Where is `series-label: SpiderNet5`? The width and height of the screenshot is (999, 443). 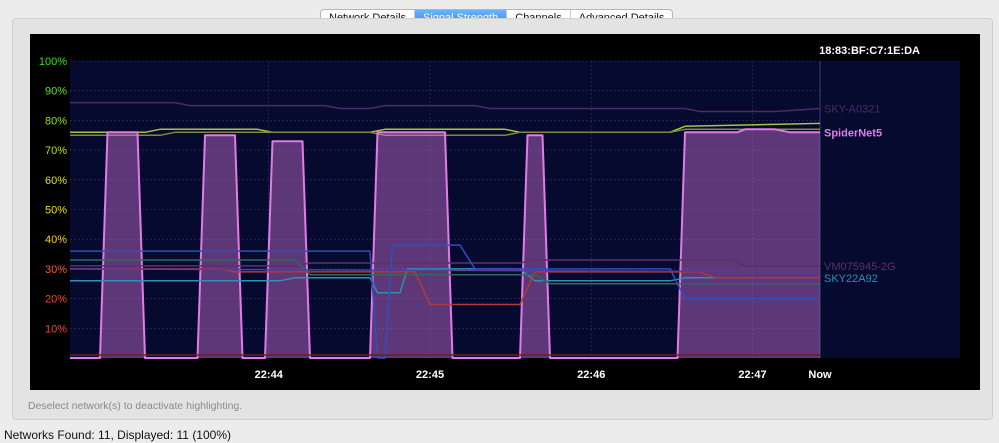 series-label: SpiderNet5 is located at coordinates (853, 133).